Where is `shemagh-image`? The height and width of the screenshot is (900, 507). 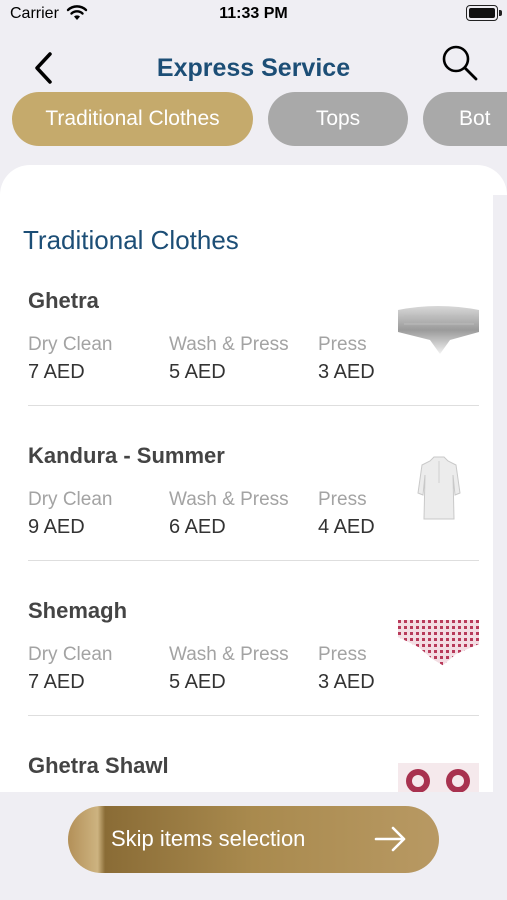 shemagh-image is located at coordinates (438, 643).